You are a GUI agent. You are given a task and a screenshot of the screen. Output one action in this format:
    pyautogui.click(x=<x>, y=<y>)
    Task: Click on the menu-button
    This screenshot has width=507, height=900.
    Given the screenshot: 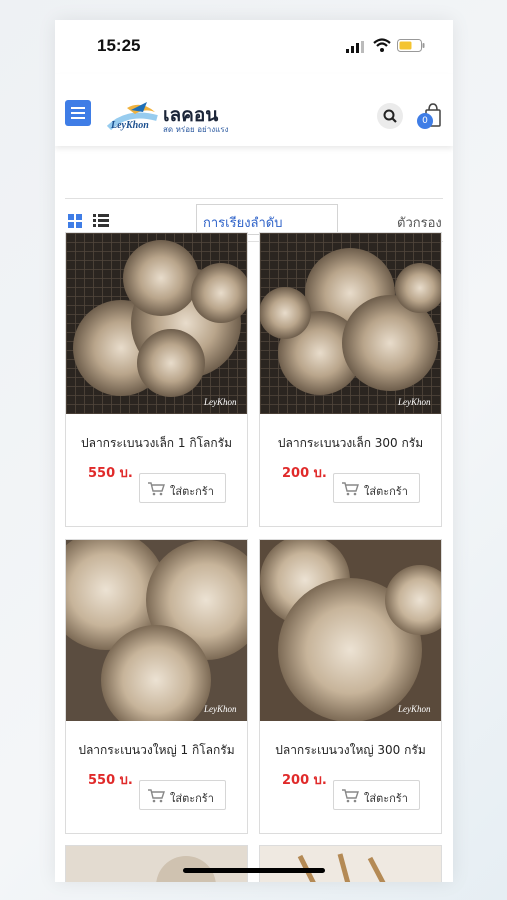 What is the action you would take?
    pyautogui.click(x=78, y=113)
    